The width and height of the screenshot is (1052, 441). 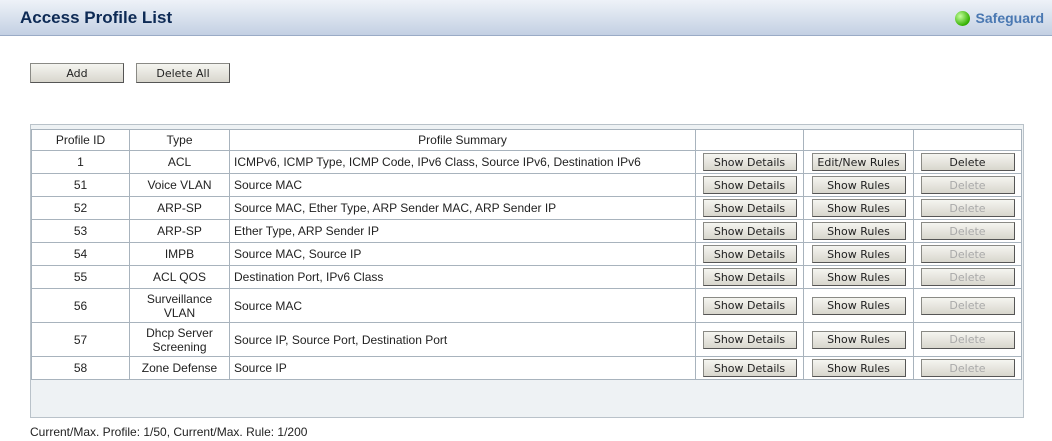 I want to click on delete-all-button: Delete All, so click(x=183, y=73).